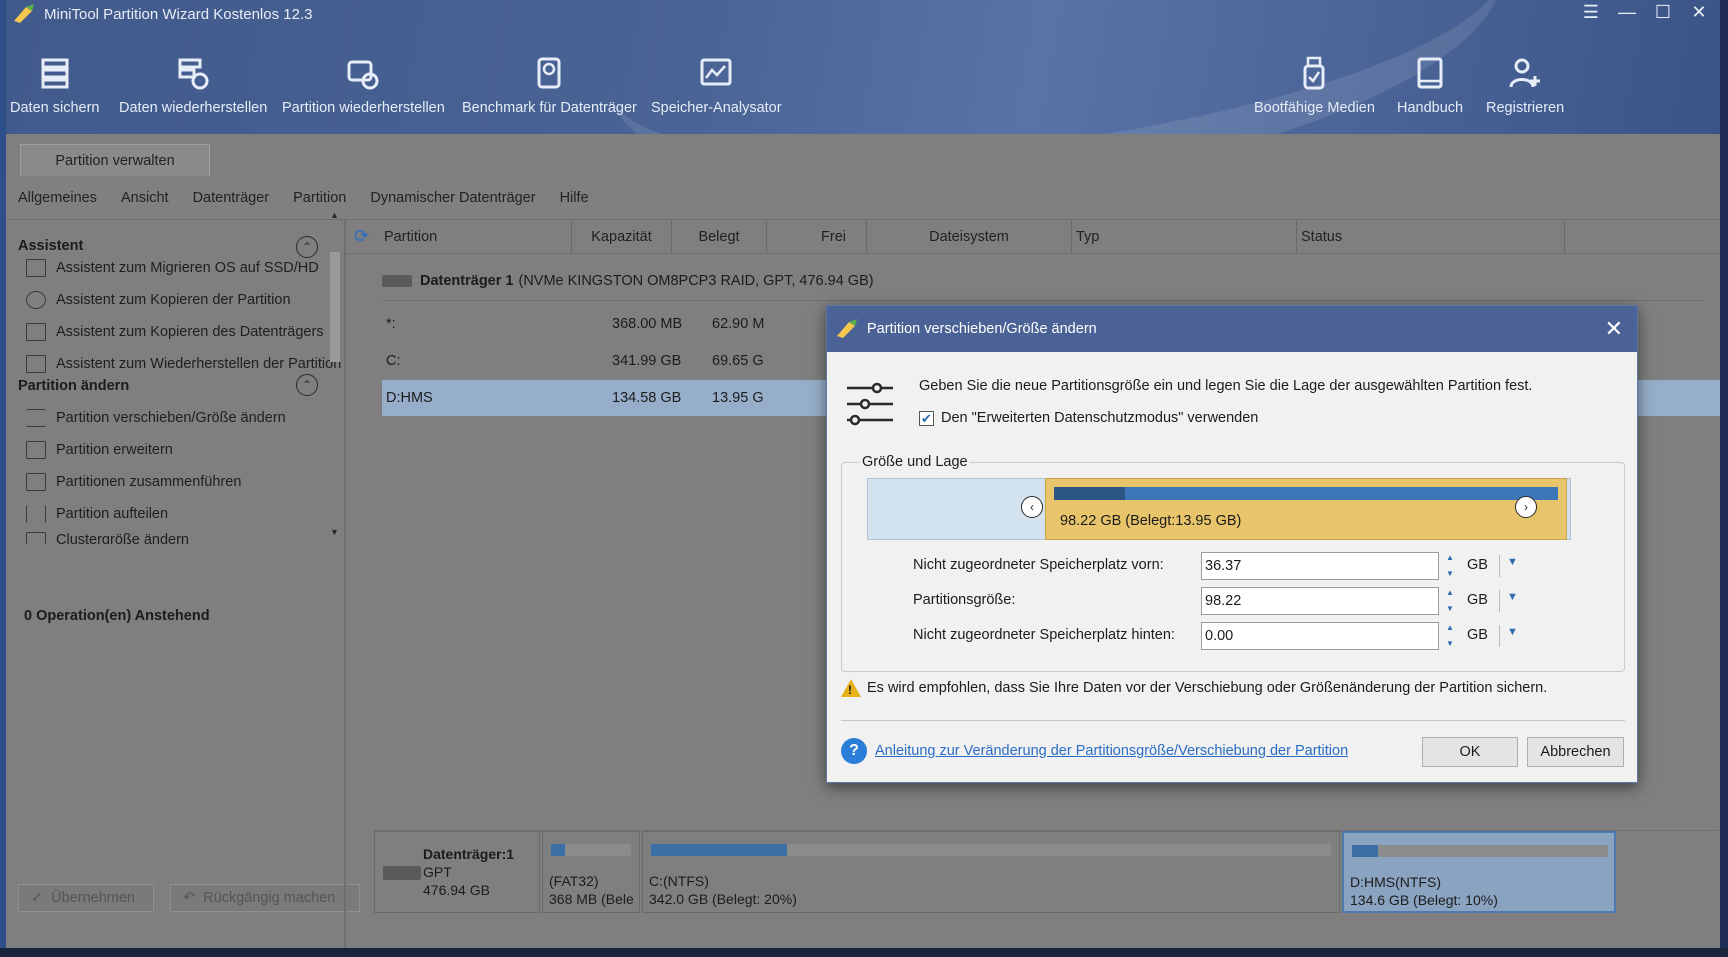 This screenshot has height=957, width=1728. I want to click on sidebar-item-migrate-os: Assistent zum Migrieren OS auf SSD/HD, so click(172, 268).